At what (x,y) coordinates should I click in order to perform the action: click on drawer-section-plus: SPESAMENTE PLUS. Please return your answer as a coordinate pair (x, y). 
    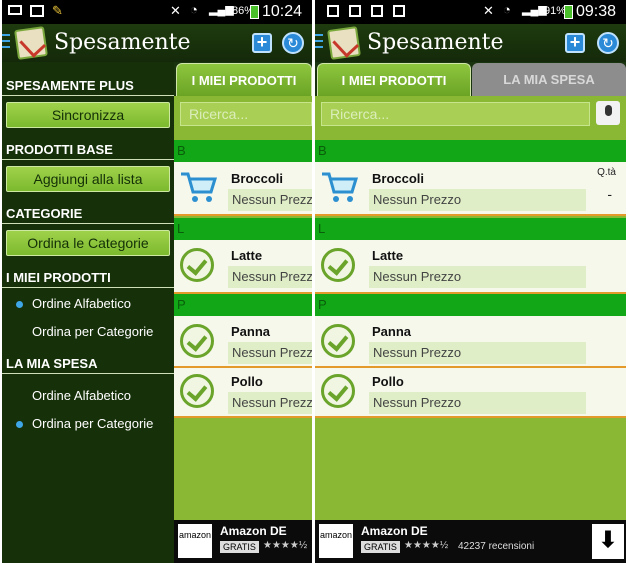
    Looking at the image, I should click on (88, 87).